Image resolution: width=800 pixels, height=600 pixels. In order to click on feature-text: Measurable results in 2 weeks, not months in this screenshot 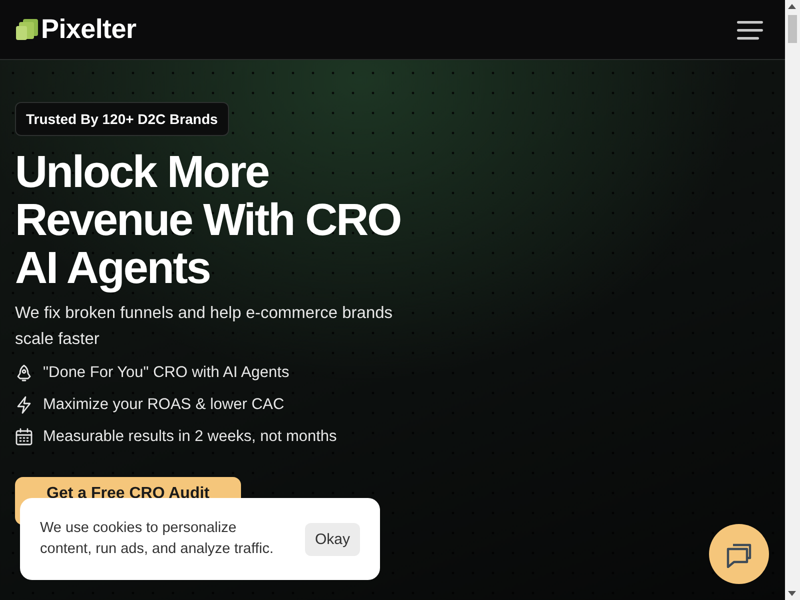, I will do `click(190, 437)`.